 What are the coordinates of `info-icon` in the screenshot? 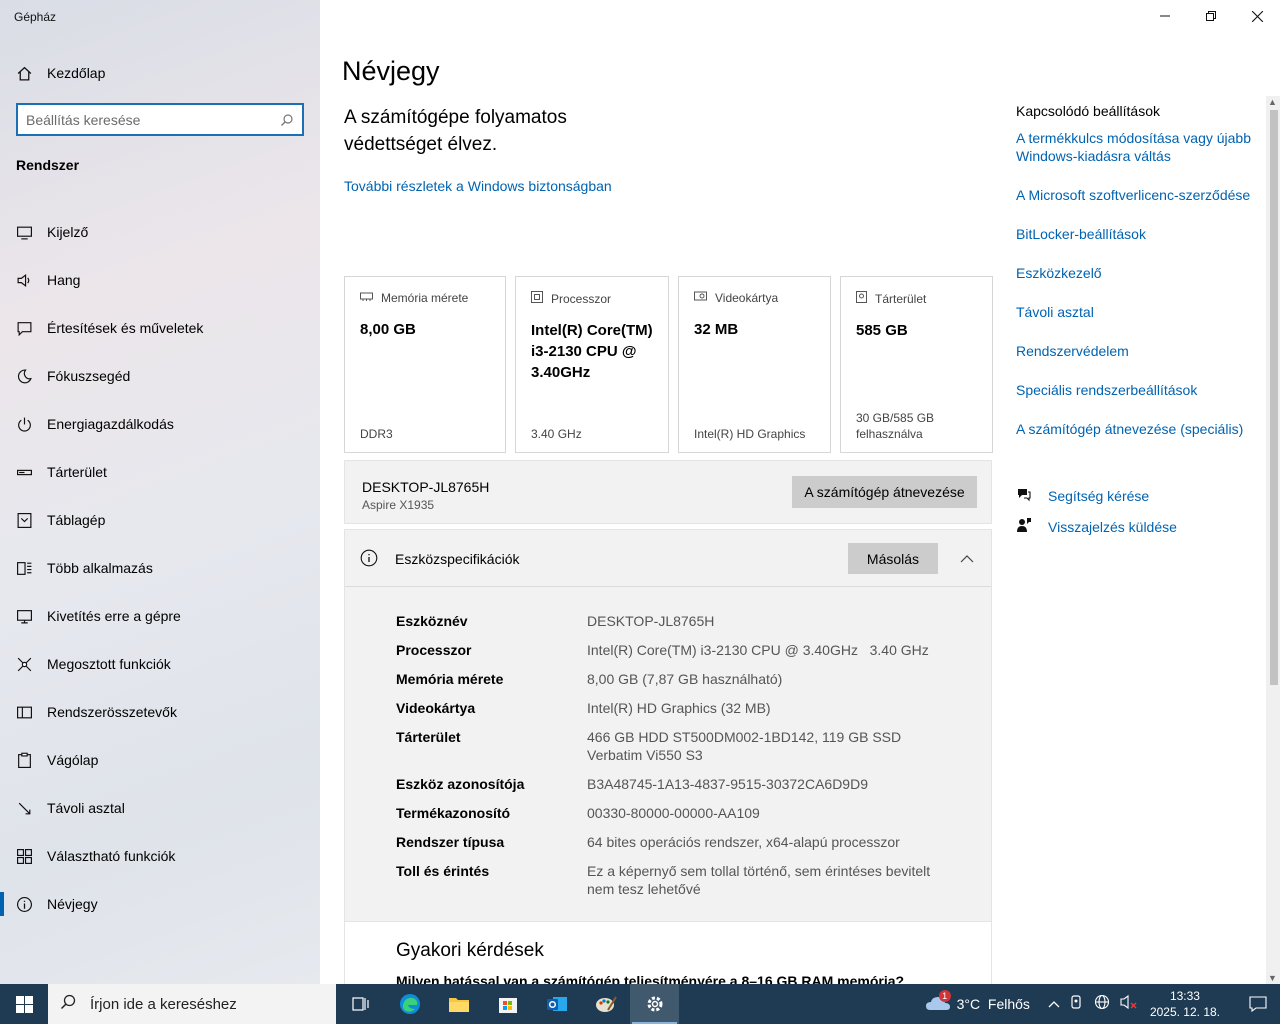 It's located at (24, 904).